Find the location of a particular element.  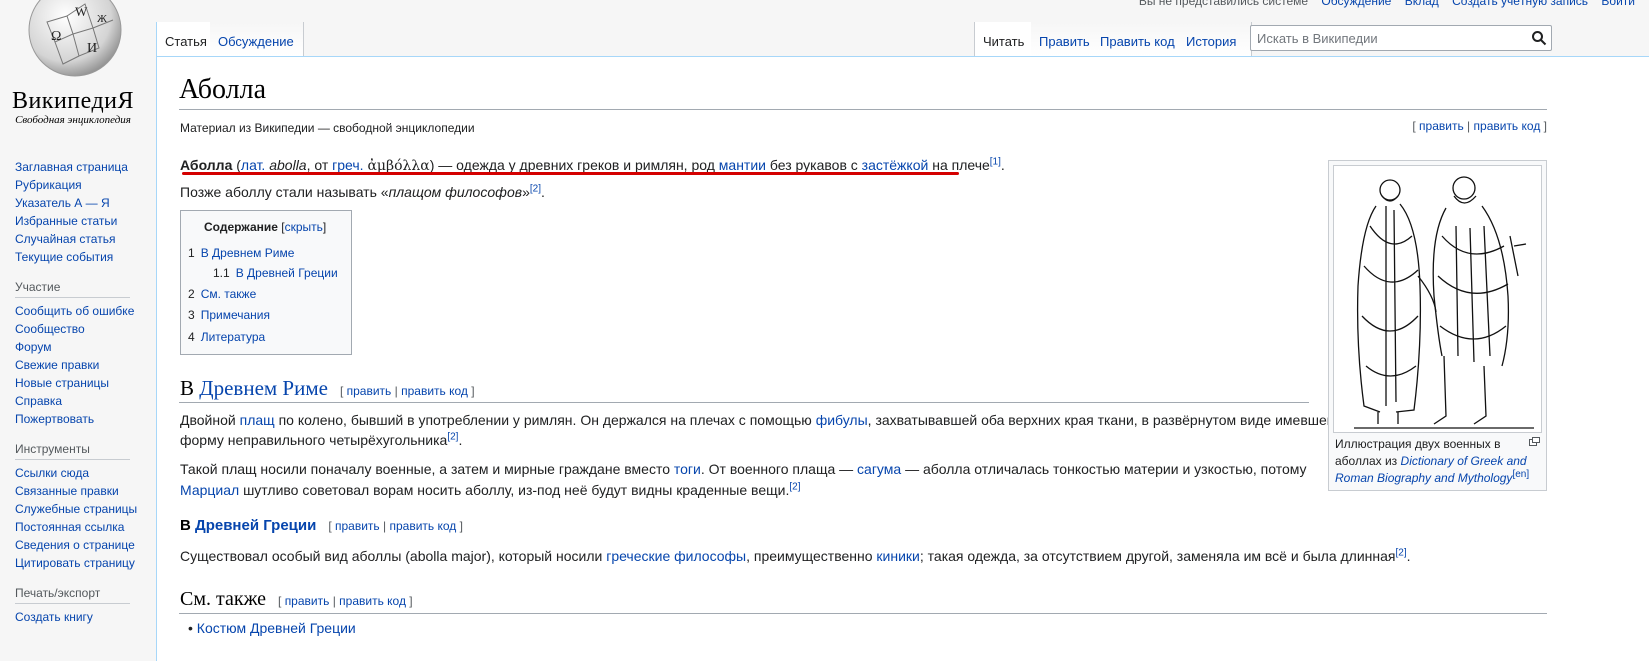

toc-item: 4 Литература is located at coordinates (226, 337).